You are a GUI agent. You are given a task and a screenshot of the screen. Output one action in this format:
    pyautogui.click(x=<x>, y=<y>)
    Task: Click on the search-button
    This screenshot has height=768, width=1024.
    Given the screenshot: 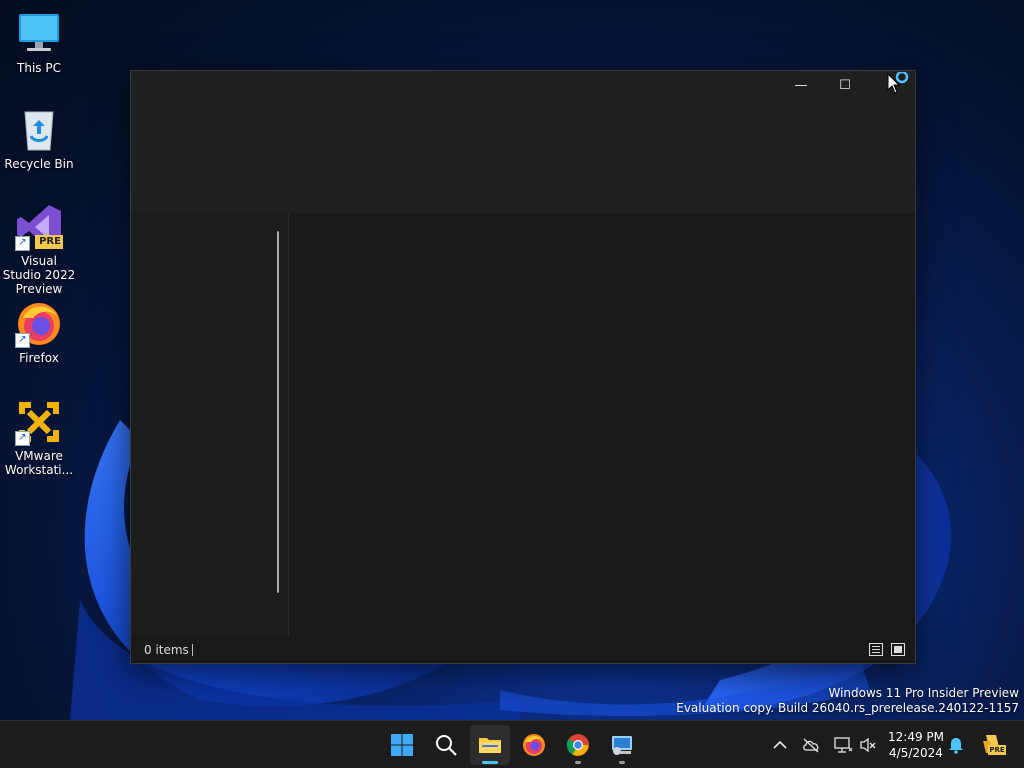 What is the action you would take?
    pyautogui.click(x=446, y=745)
    